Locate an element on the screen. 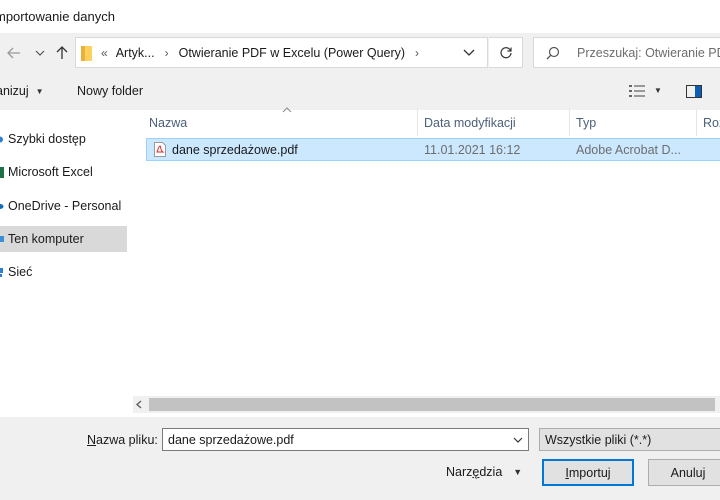  title-bar: mportowanie danych is located at coordinates (360, 16).